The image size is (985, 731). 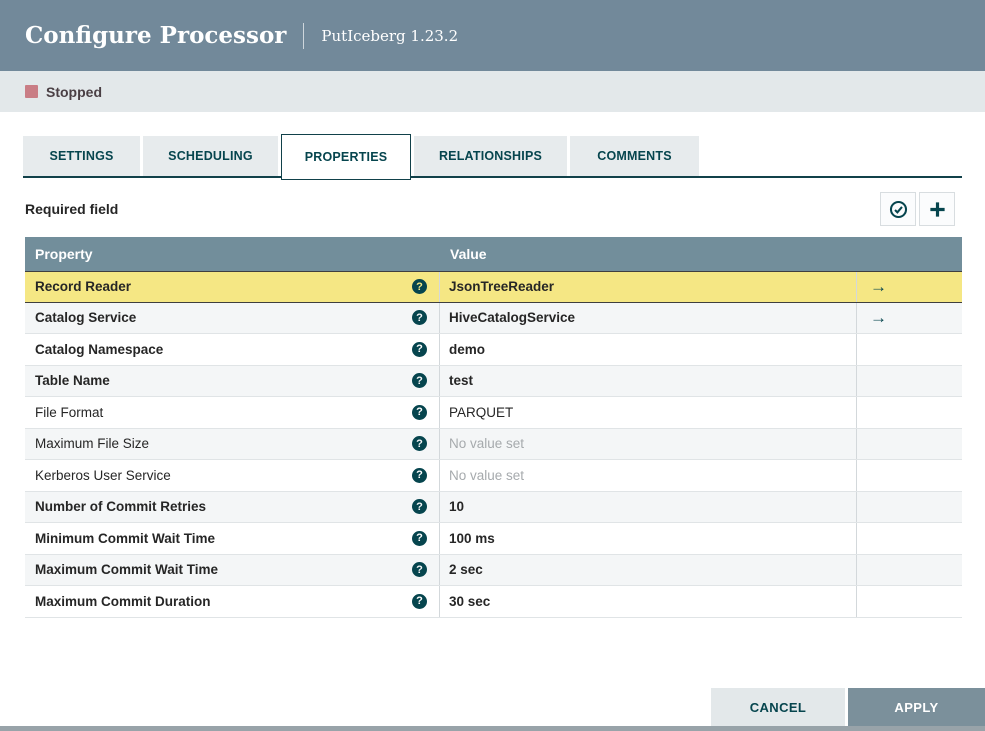 What do you see at coordinates (778, 707) in the screenshot?
I see `cancel-button: CANCEL` at bounding box center [778, 707].